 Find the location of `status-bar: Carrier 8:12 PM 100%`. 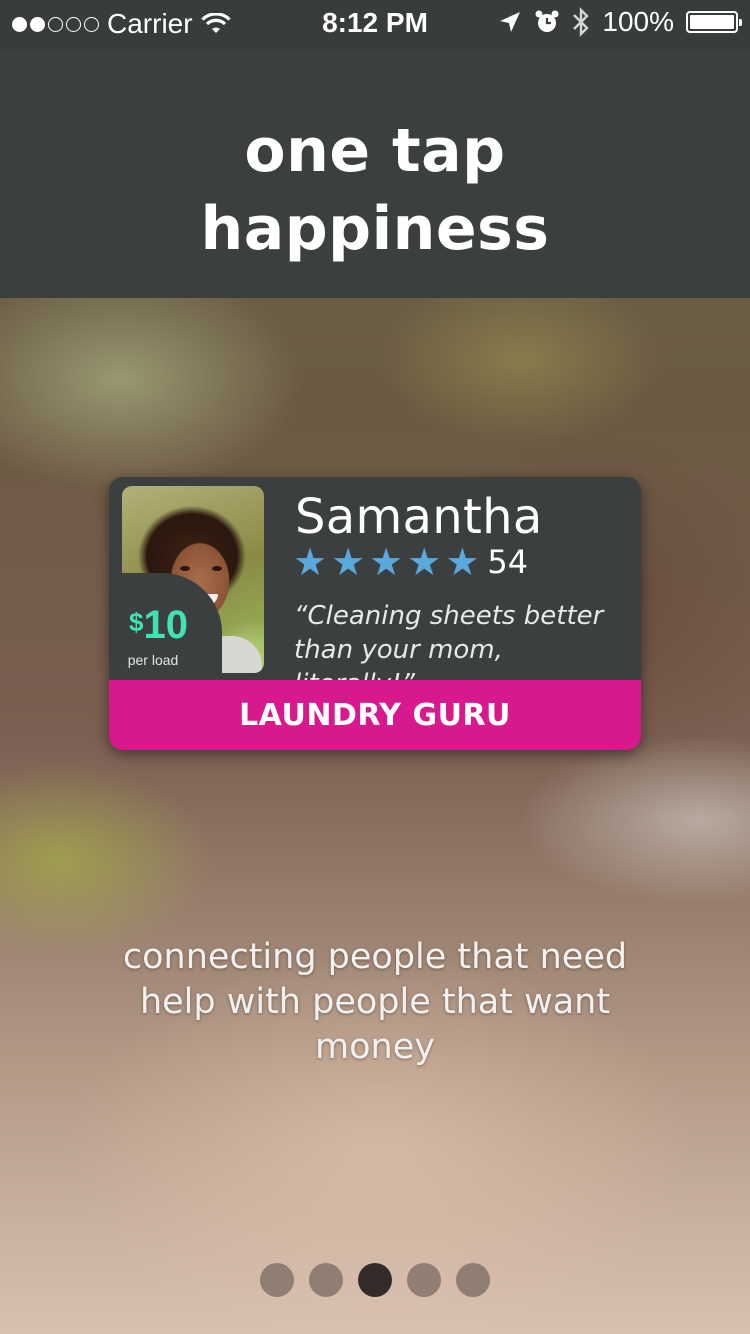

status-bar: Carrier 8:12 PM 100% is located at coordinates (375, 25).